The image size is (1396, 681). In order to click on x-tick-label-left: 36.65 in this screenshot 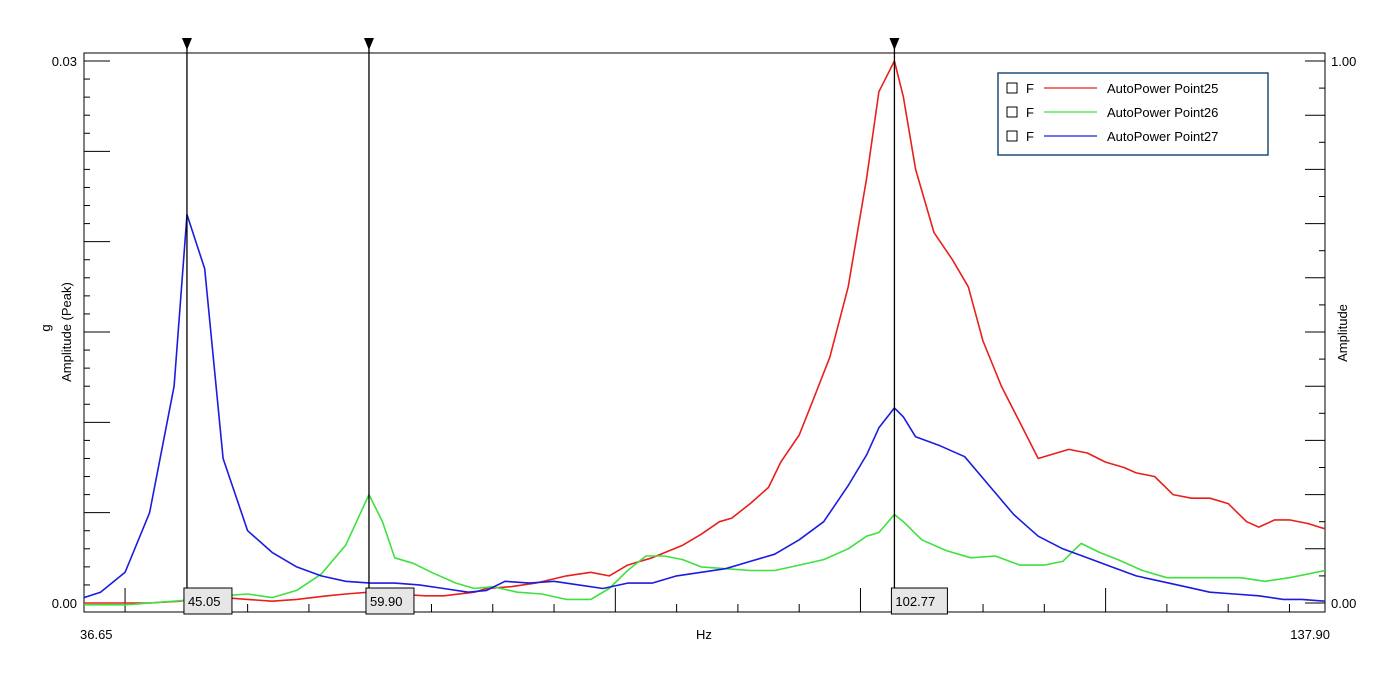, I will do `click(96, 634)`.